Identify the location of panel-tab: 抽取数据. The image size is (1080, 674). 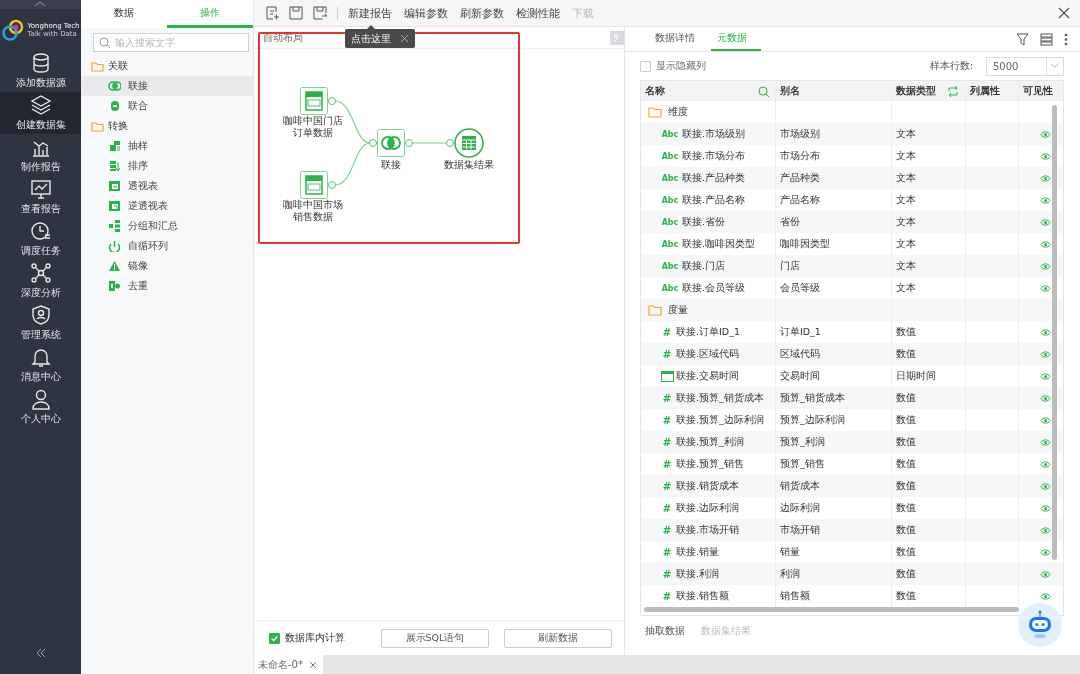
(665, 631).